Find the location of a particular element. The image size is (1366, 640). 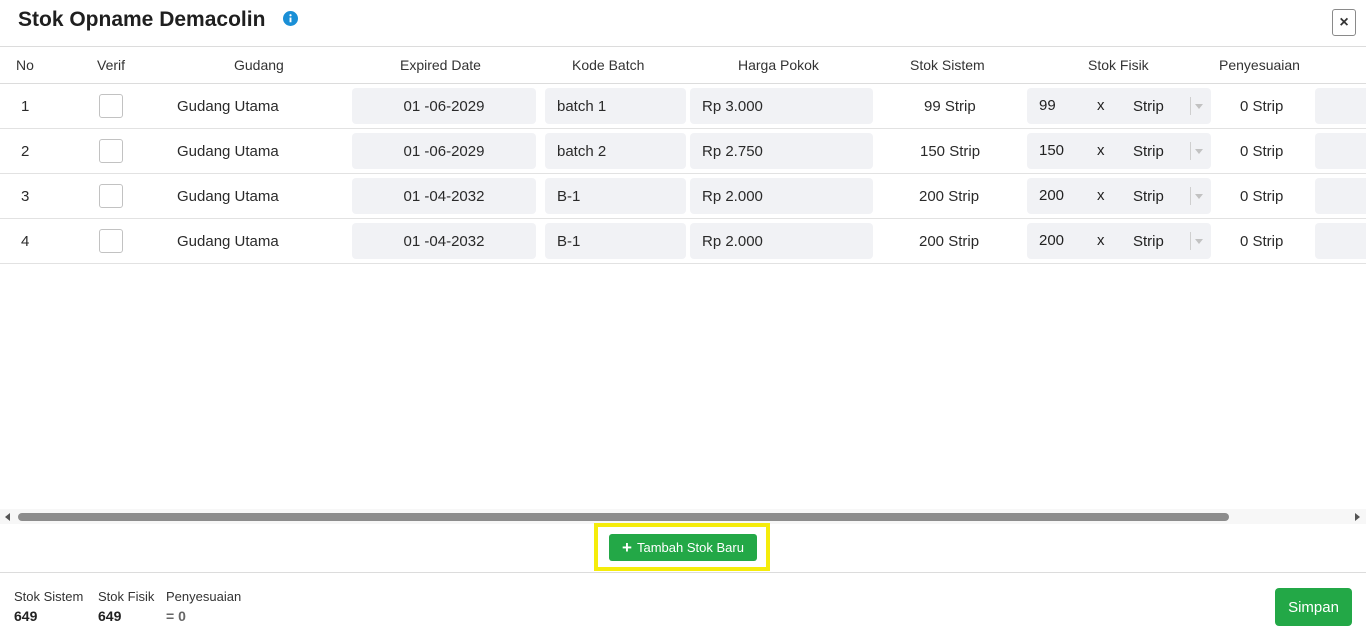

summary-stok-fisik-label: Stok Fisik is located at coordinates (126, 596).